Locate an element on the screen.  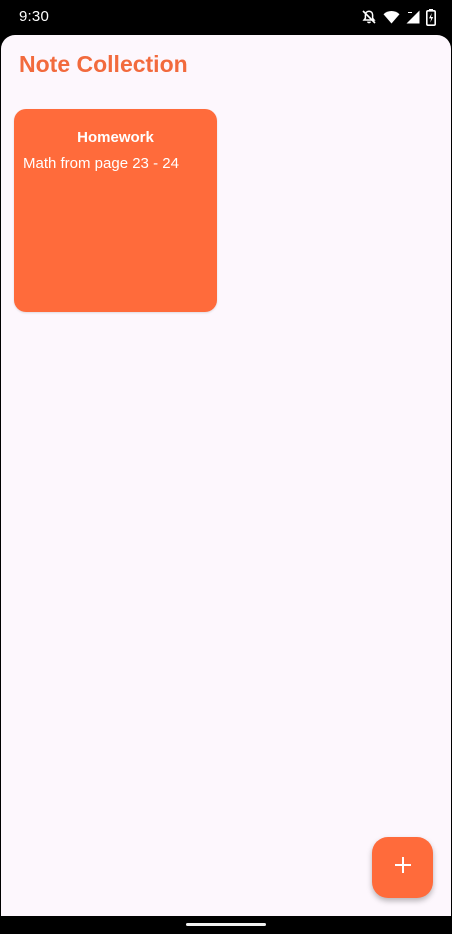
note-title: Homework is located at coordinates (115, 137).